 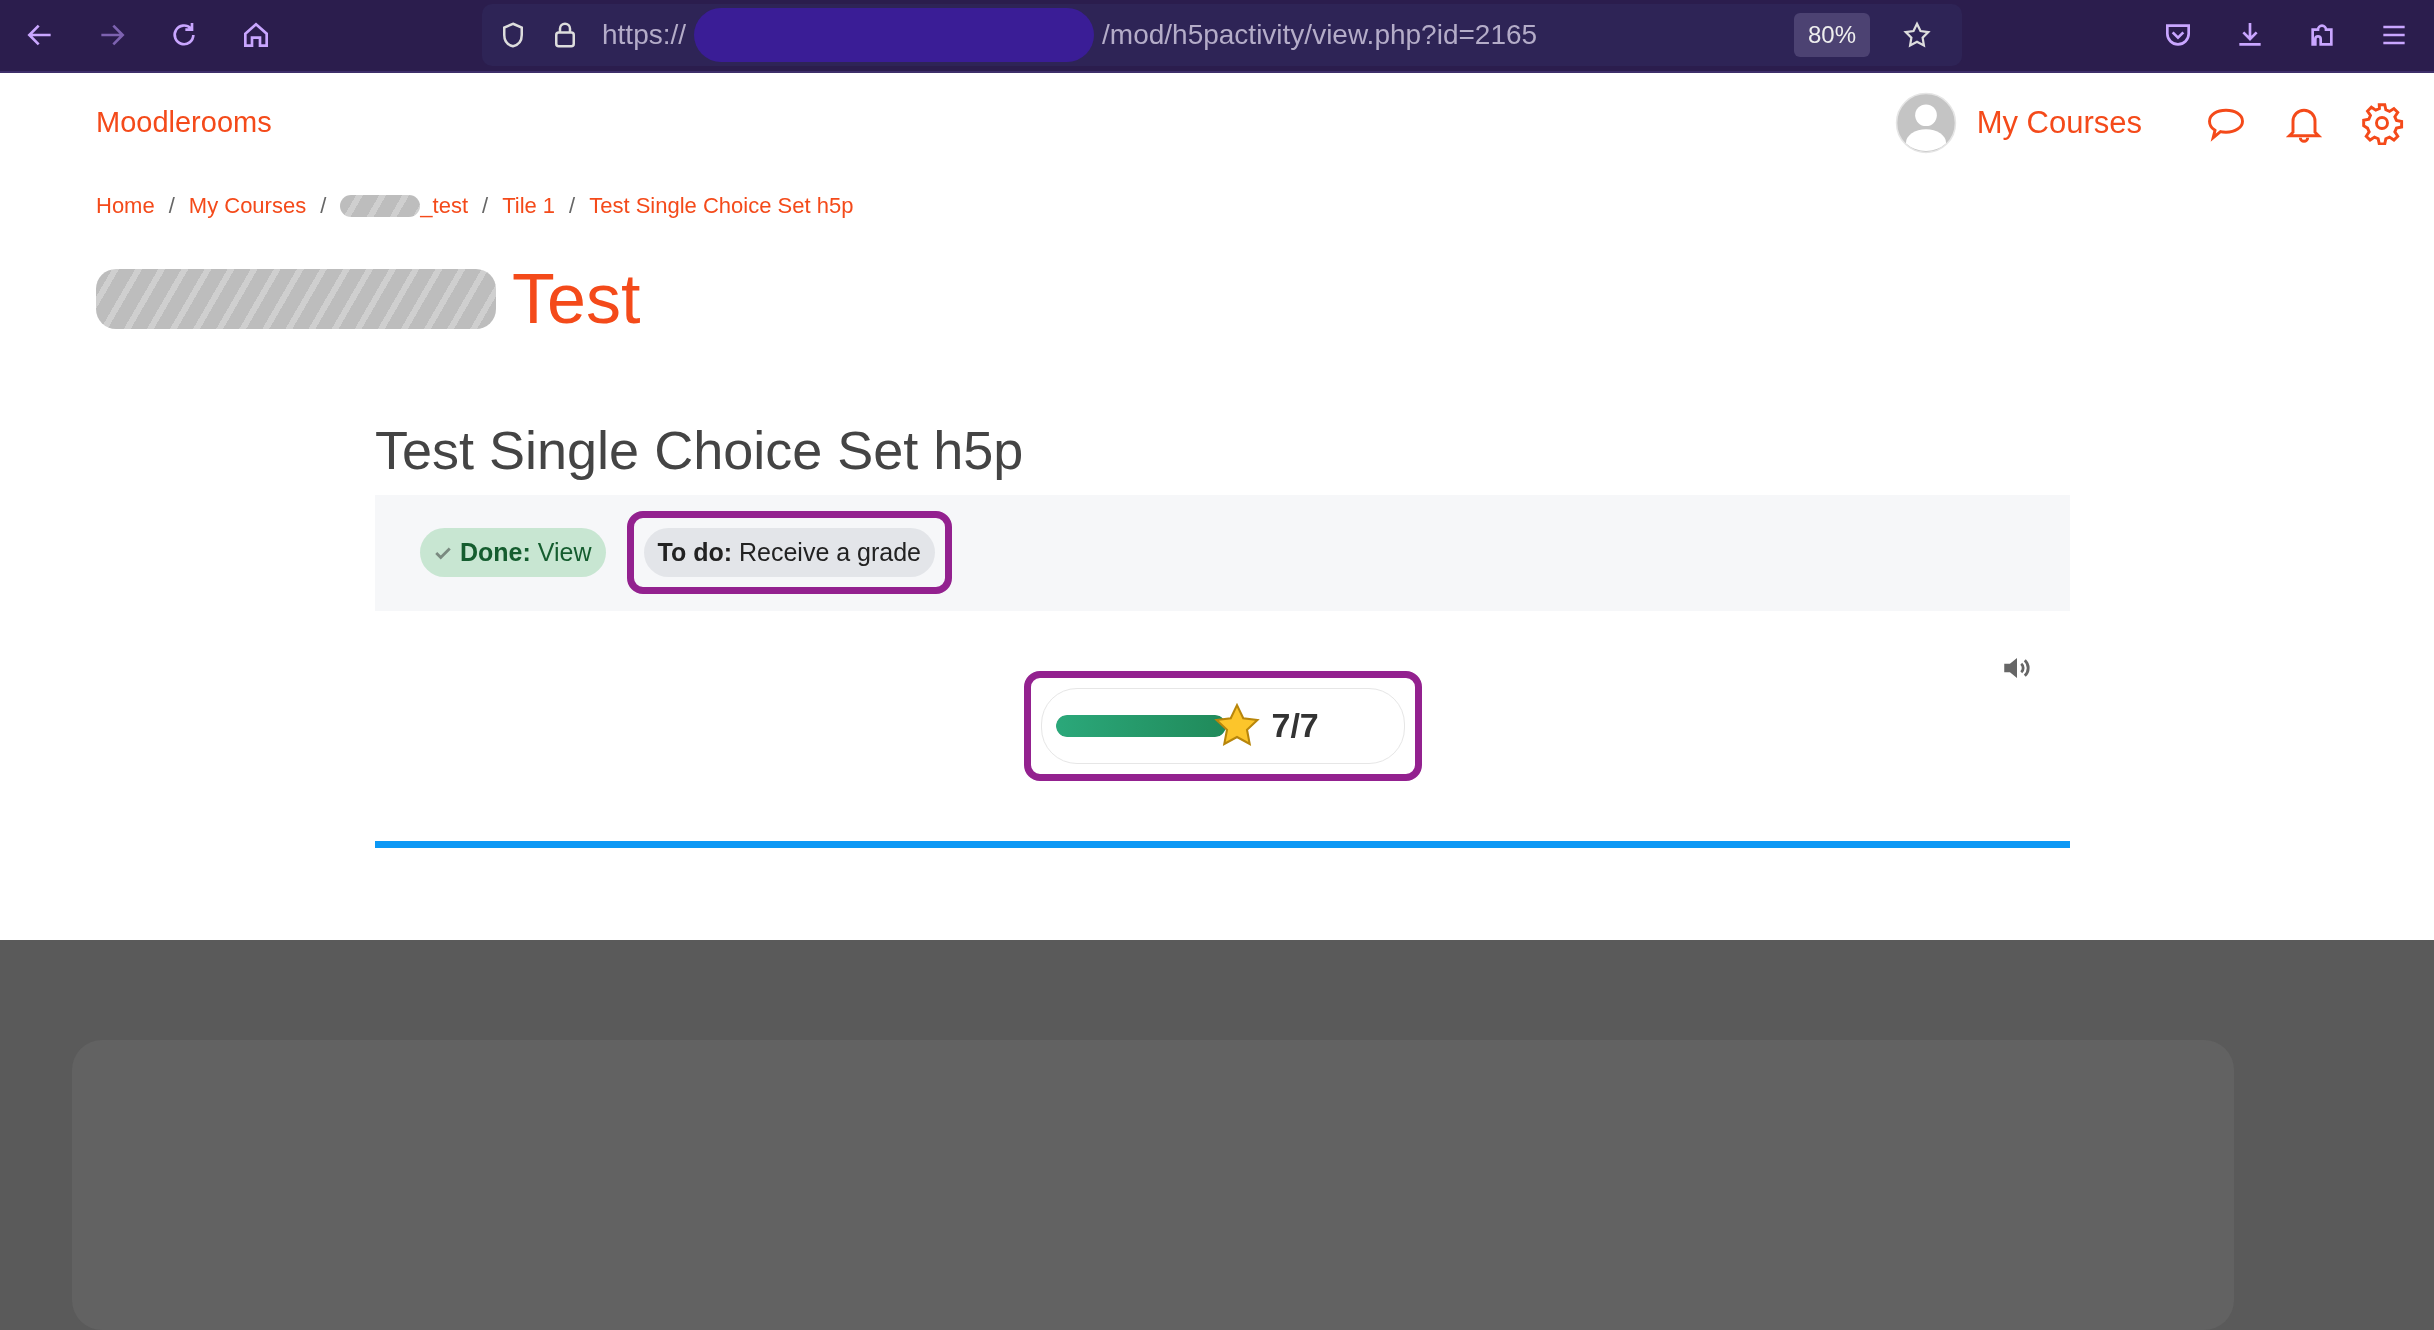 What do you see at coordinates (529, 205) in the screenshot?
I see `breadcrumb-link: Tile 1` at bounding box center [529, 205].